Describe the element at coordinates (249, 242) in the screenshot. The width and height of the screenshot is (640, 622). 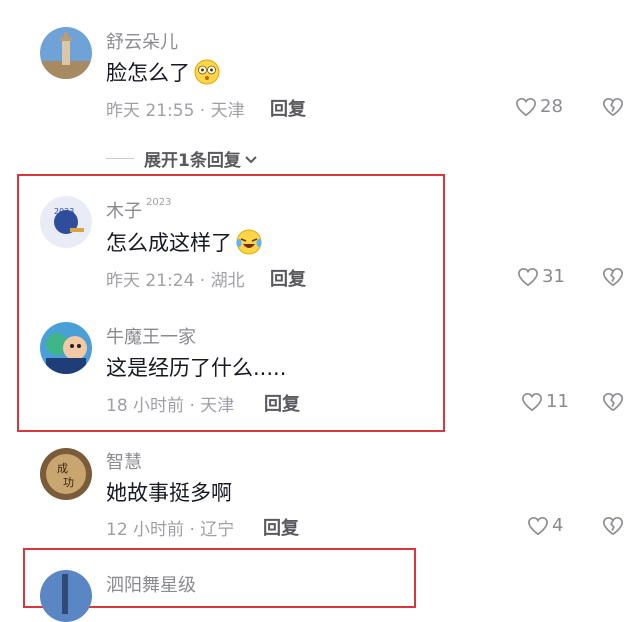
I see `laughing-tears-emoji-icon` at that location.